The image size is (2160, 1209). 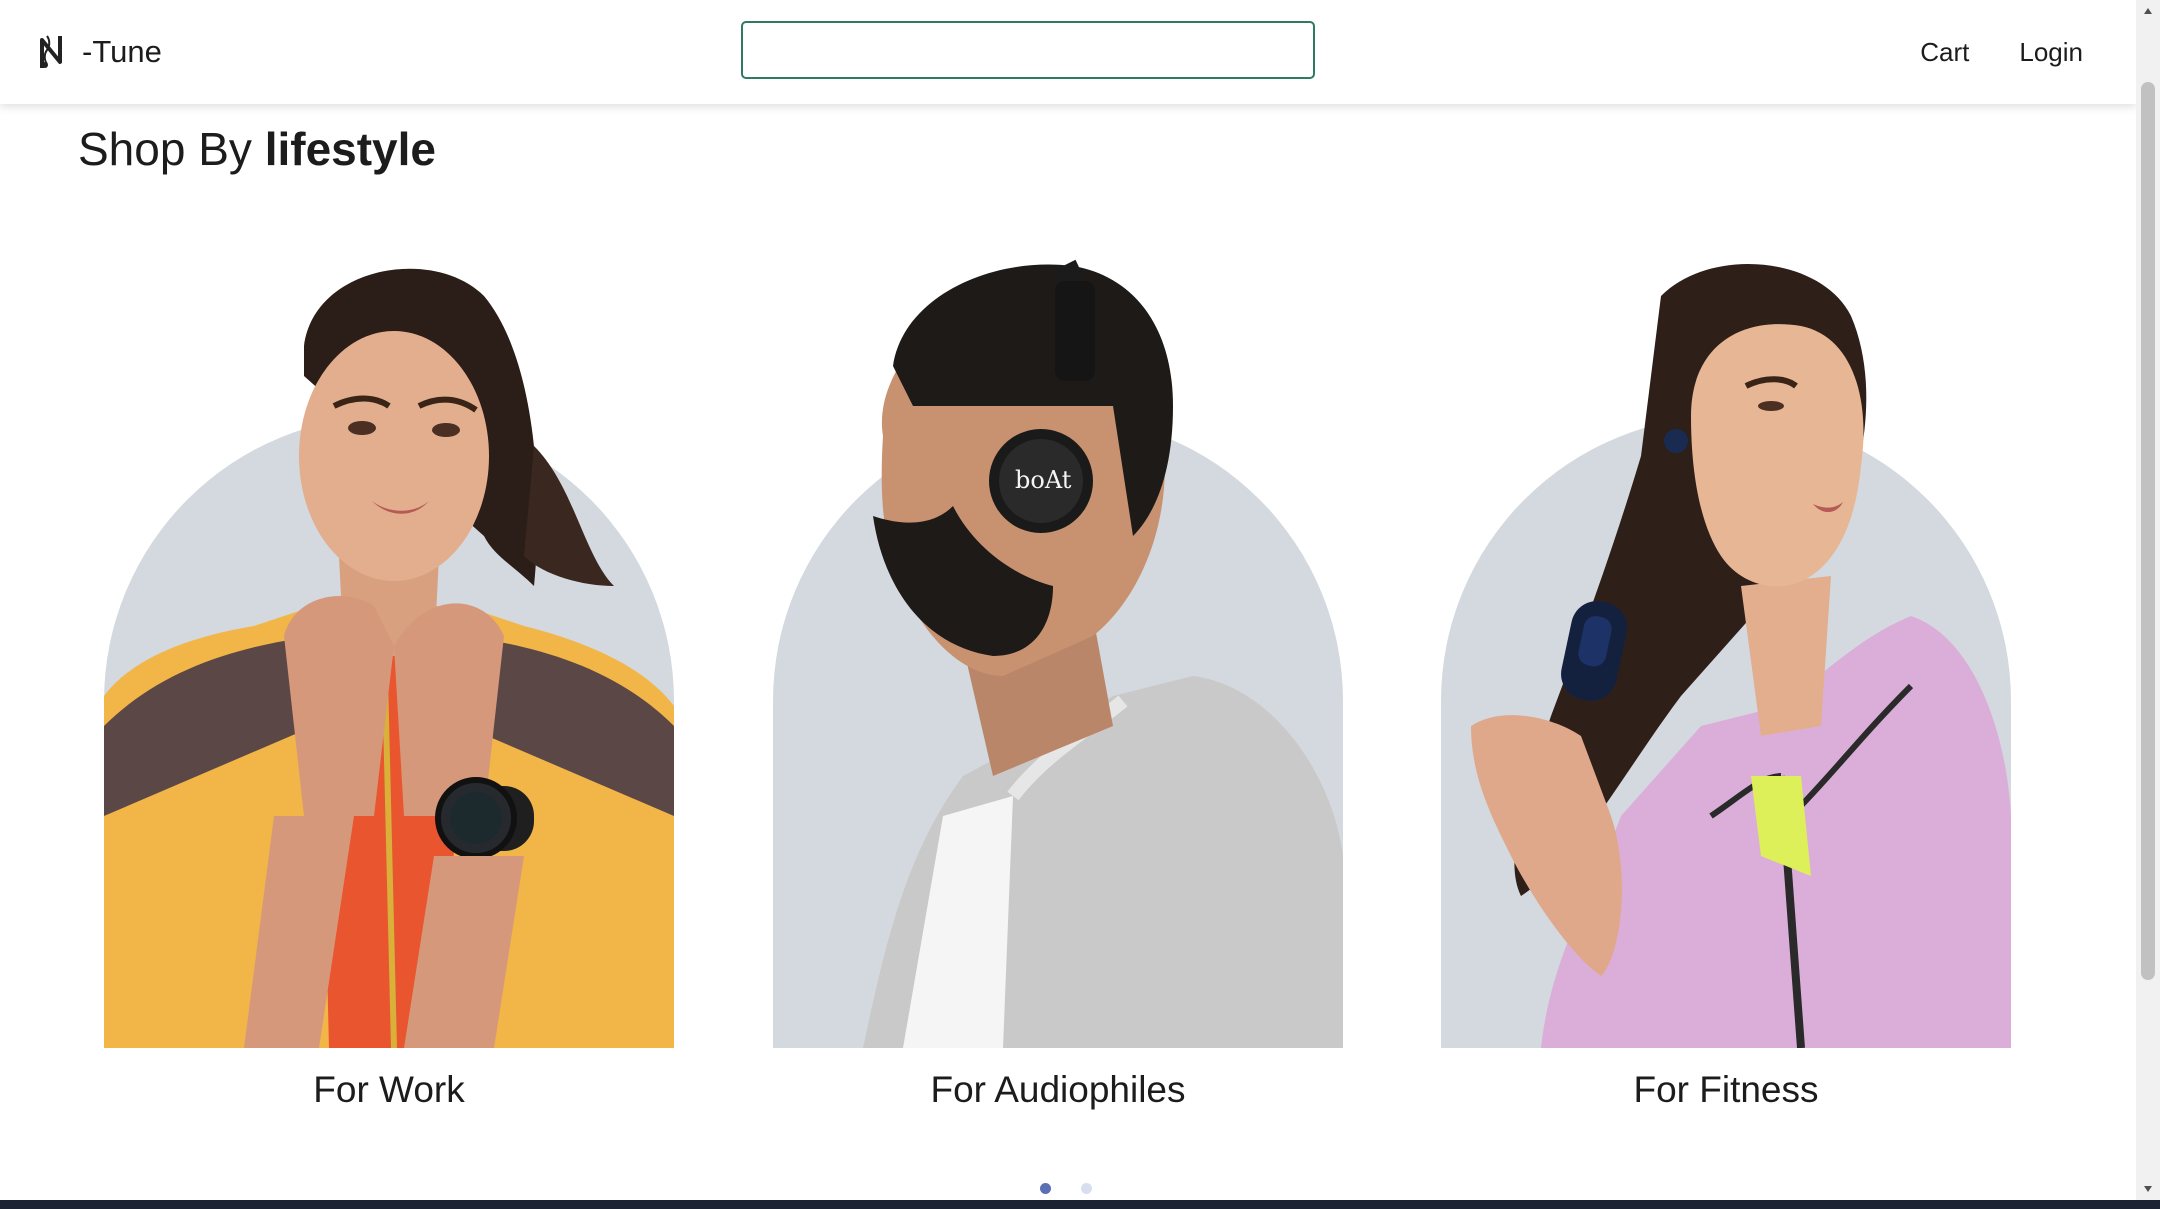 I want to click on cart-link: Cart, so click(x=1944, y=52).